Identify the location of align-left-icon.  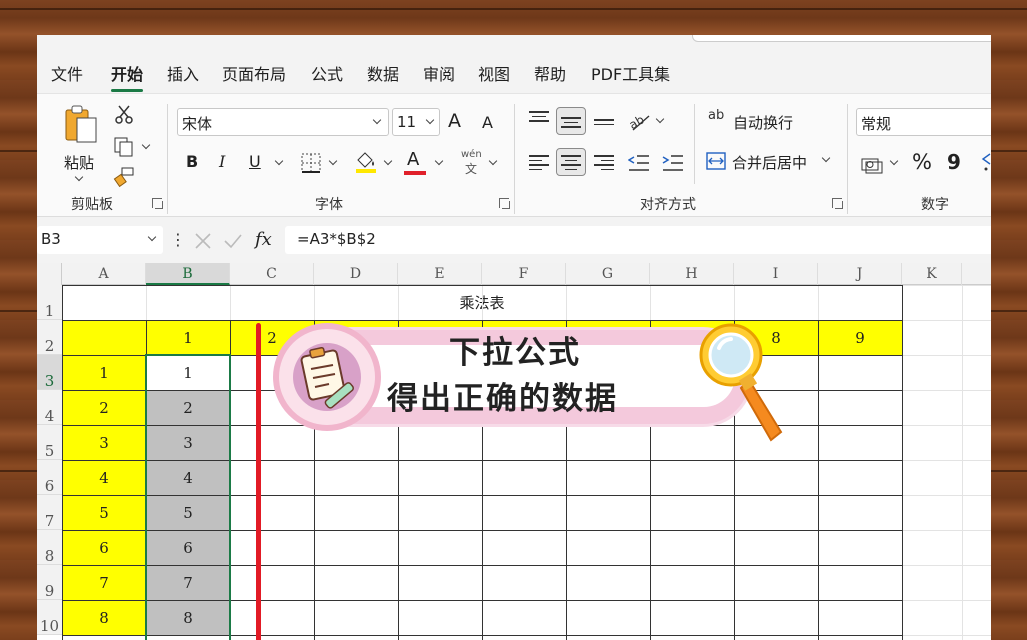
(539, 162).